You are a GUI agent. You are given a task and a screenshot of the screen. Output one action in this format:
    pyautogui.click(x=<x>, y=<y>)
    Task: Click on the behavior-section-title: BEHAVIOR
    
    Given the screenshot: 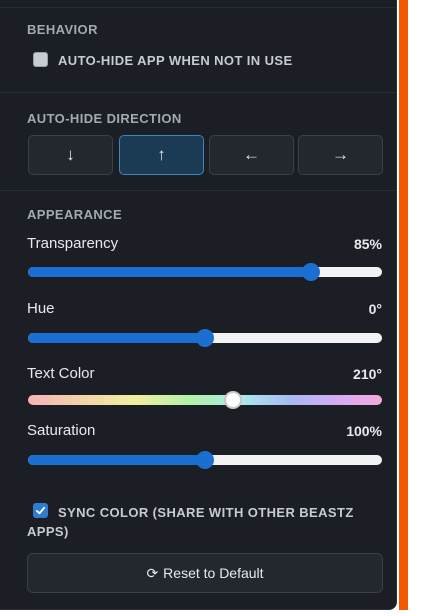 What is the action you would take?
    pyautogui.click(x=62, y=29)
    